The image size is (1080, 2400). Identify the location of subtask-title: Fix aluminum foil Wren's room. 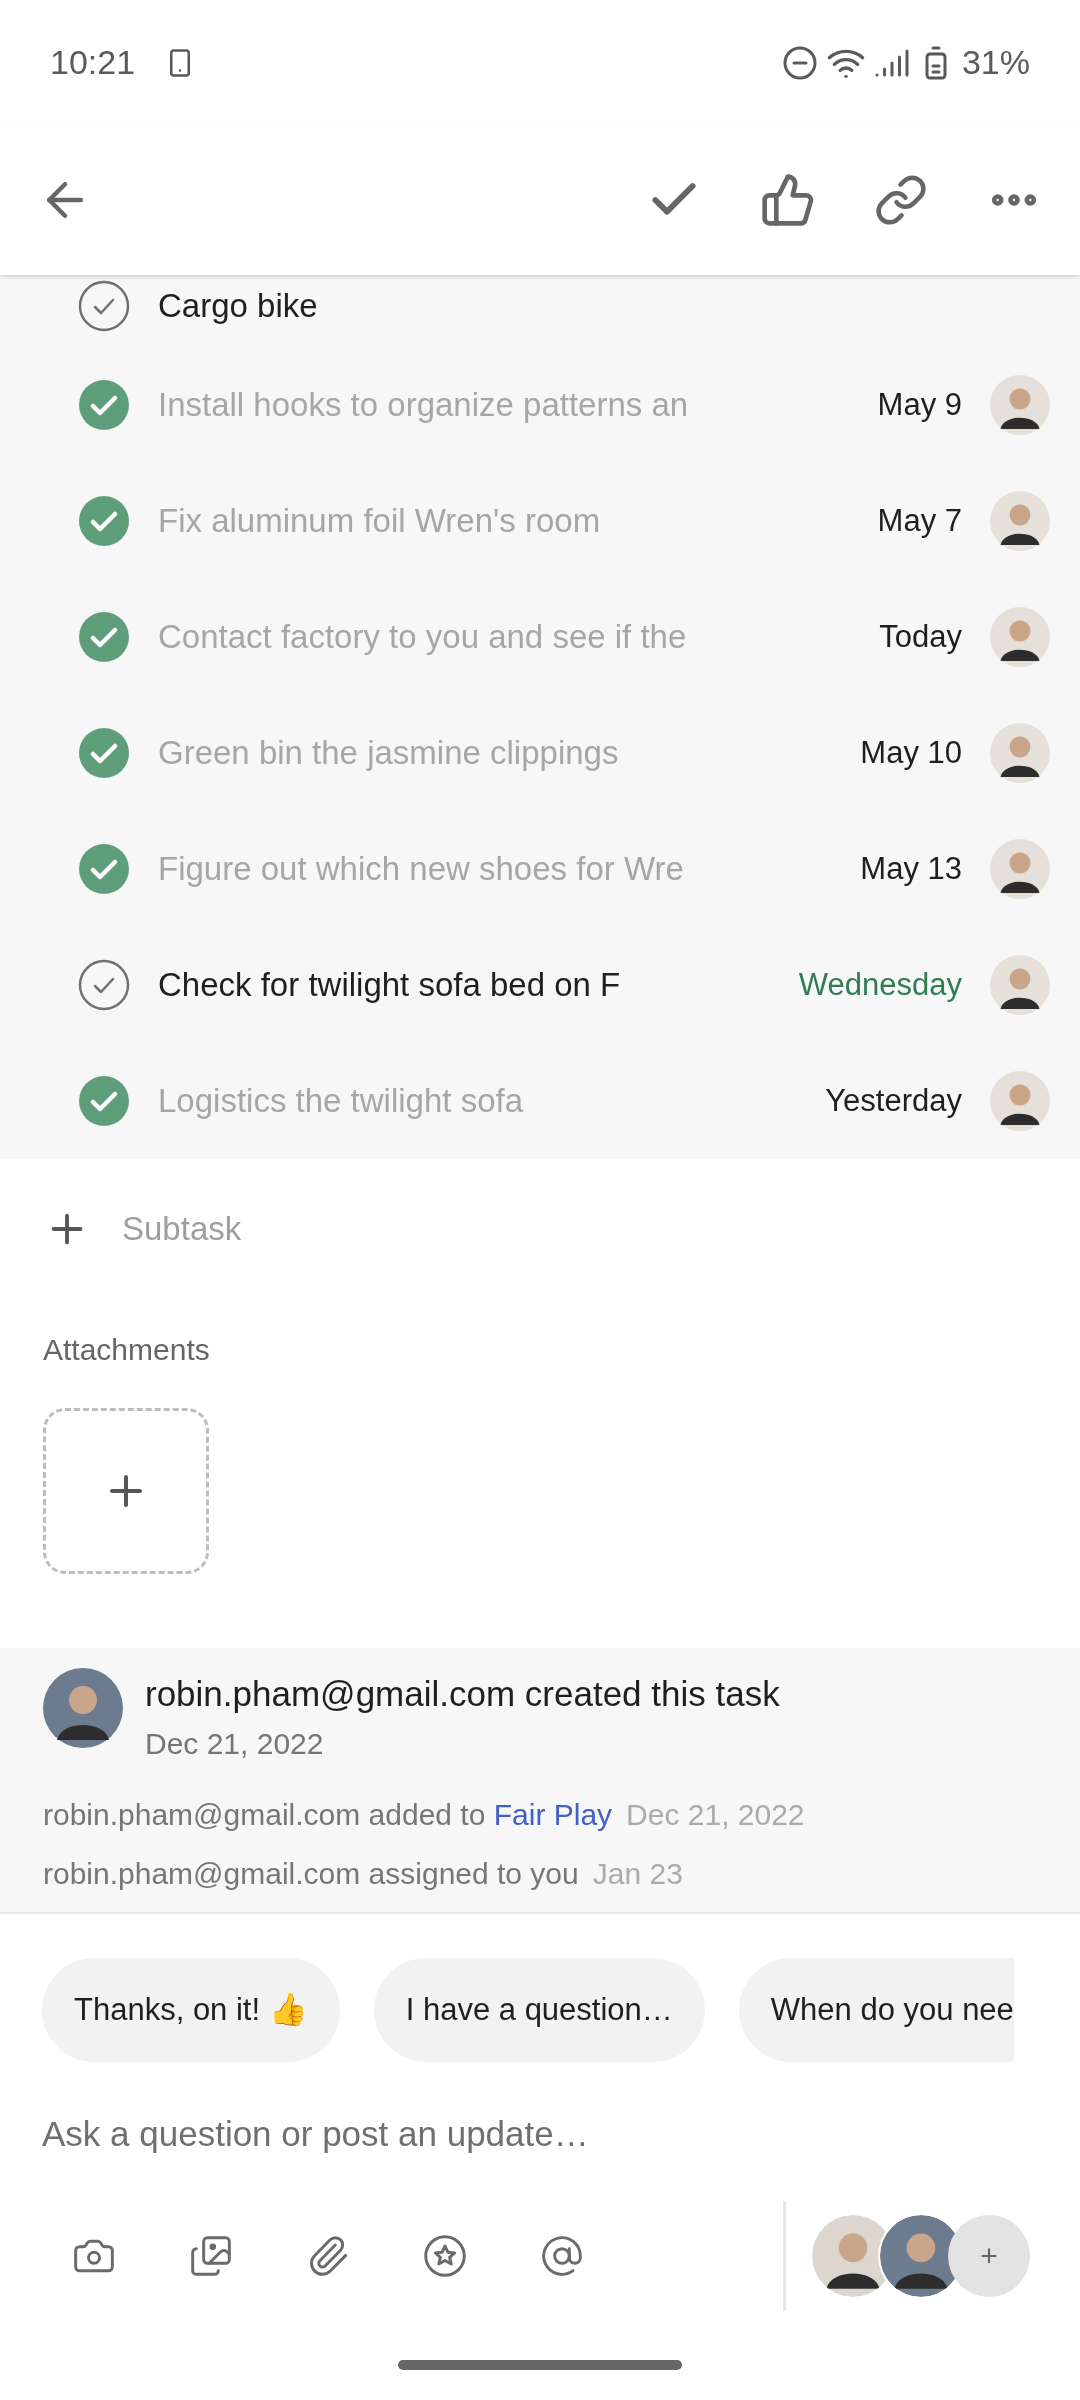
(504, 521).